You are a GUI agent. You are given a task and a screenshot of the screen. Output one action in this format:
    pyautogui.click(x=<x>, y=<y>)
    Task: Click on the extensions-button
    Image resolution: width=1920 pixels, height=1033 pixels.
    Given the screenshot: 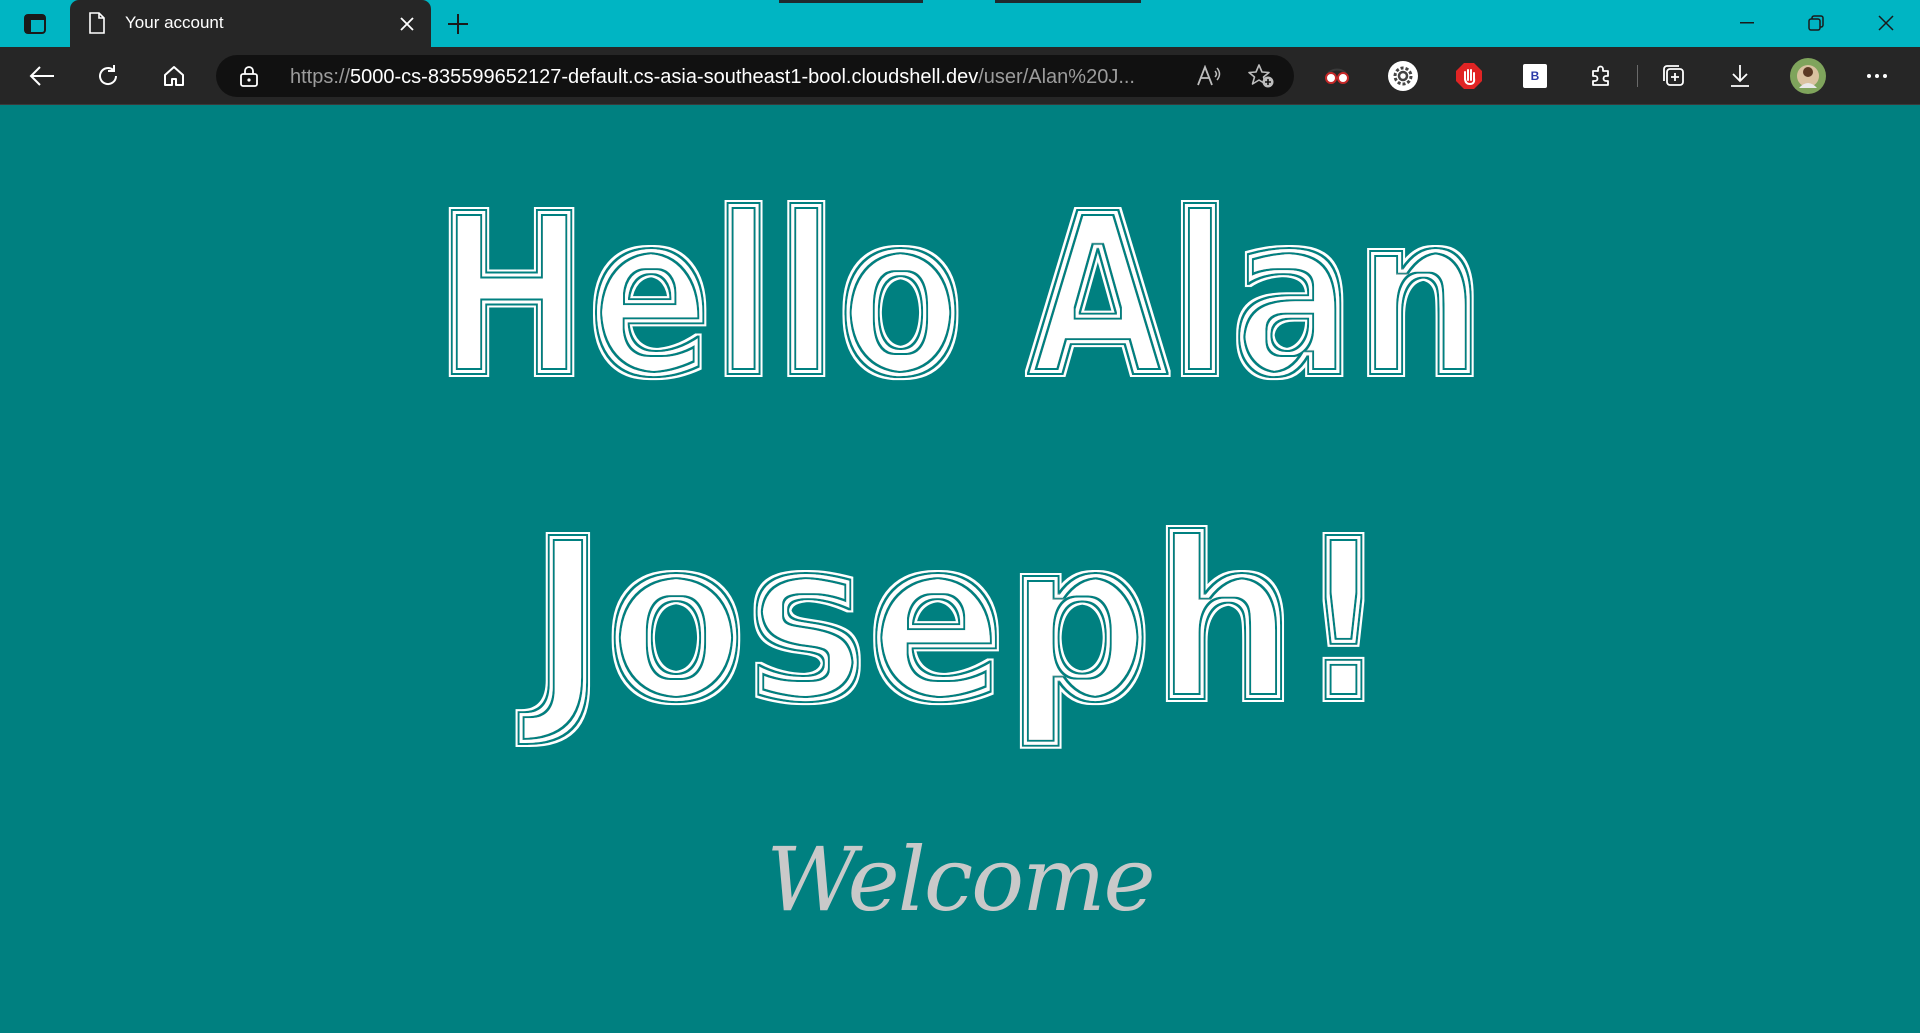 What is the action you would take?
    pyautogui.click(x=1601, y=76)
    